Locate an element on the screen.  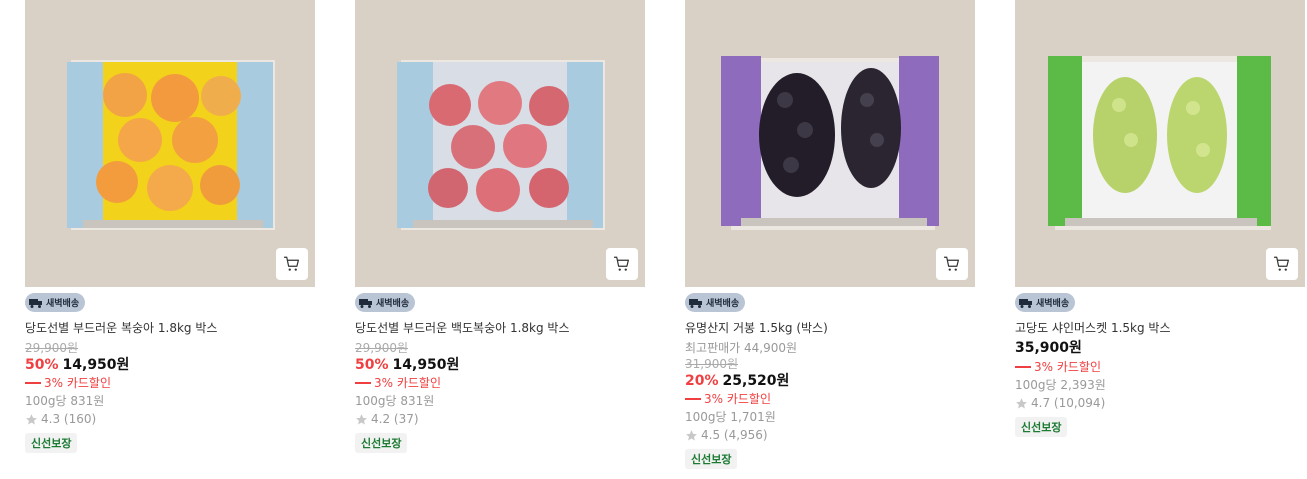
rating-value: 4.3 (160) is located at coordinates (69, 419).